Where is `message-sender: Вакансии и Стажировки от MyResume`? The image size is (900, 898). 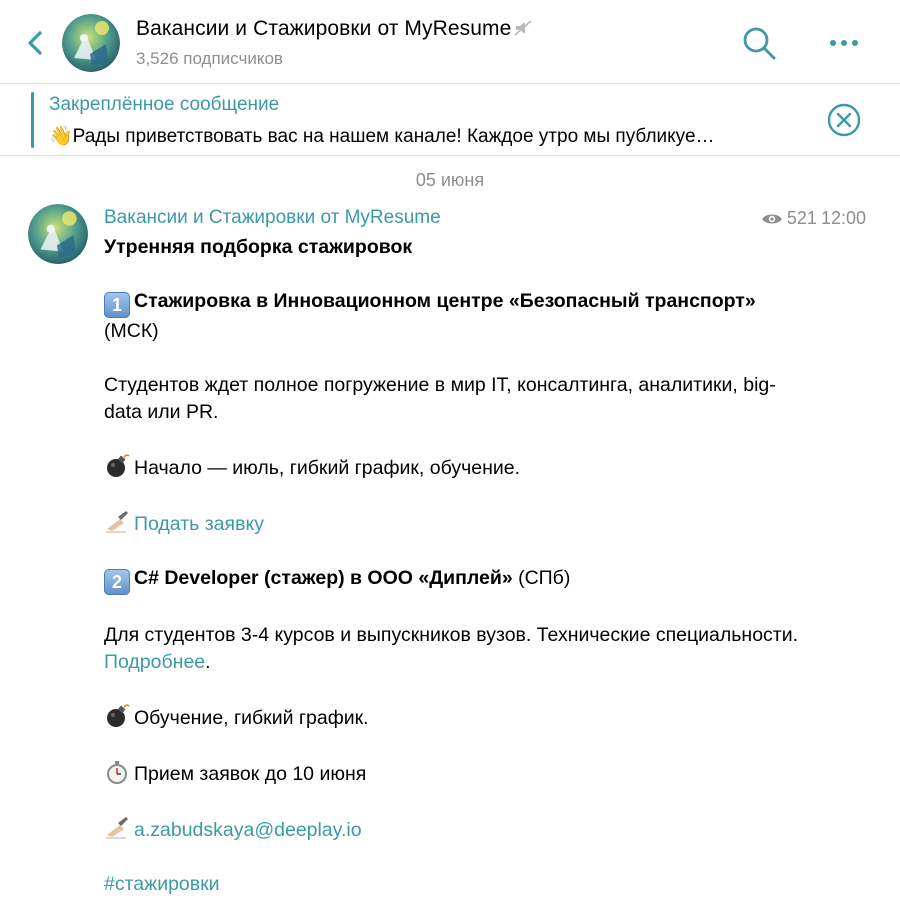
message-sender: Вакансии и Стажировки от MyResume is located at coordinates (272, 218).